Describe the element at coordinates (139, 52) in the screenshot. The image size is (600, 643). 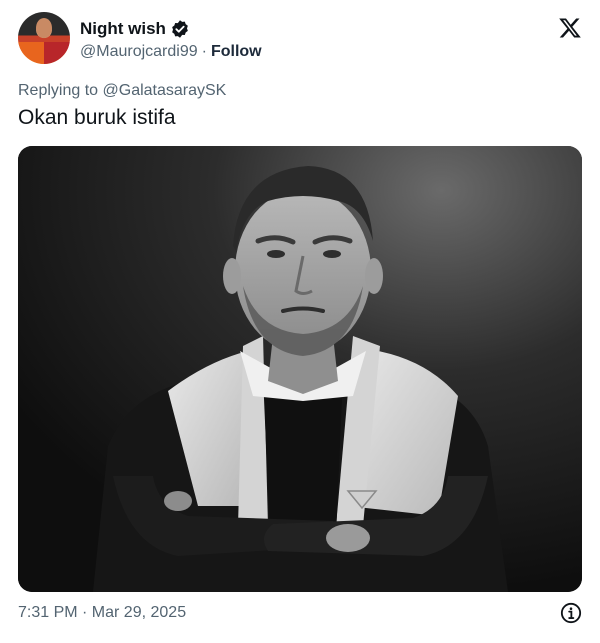
I see `author-handle: @Maurojcardi99` at that location.